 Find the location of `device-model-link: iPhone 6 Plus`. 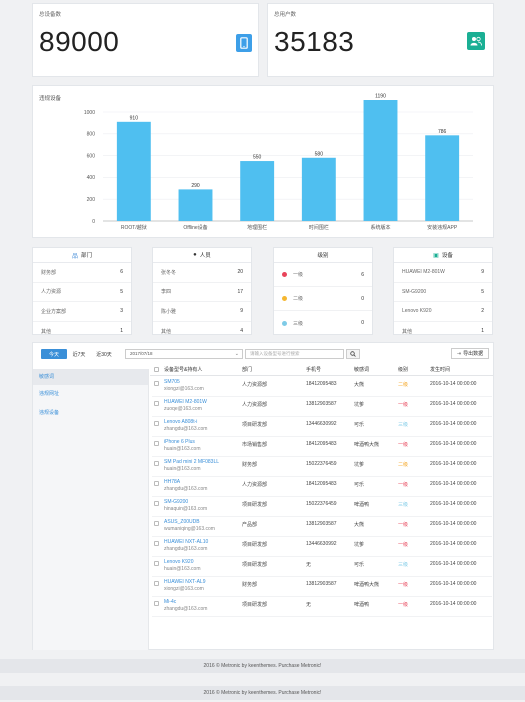

device-model-link: iPhone 6 Plus is located at coordinates (179, 442).